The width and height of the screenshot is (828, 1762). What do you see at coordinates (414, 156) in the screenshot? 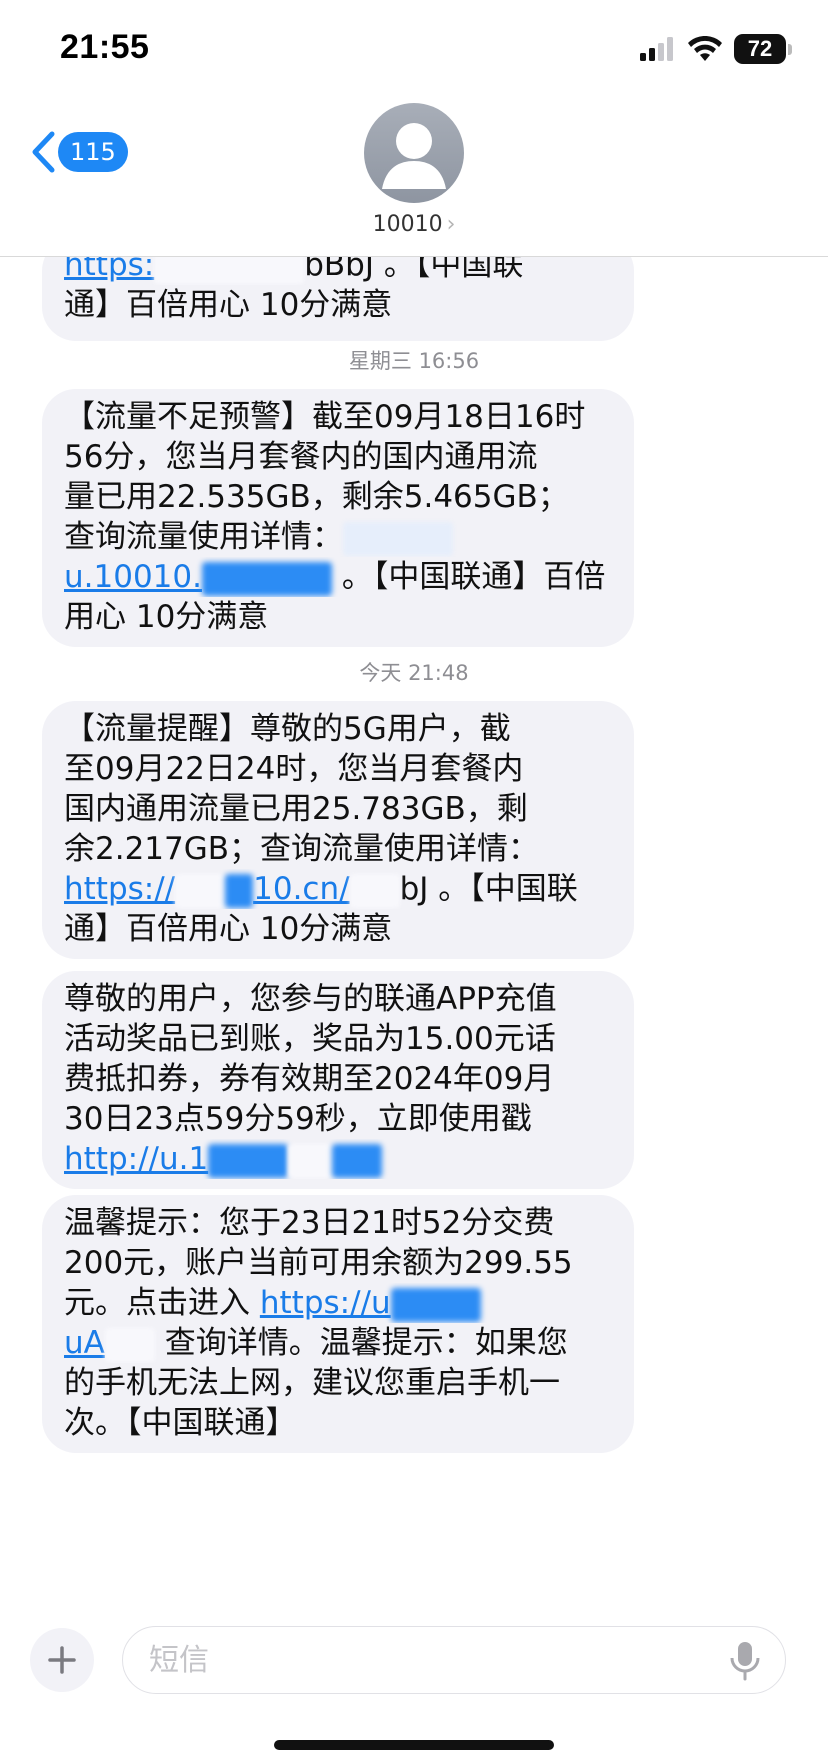
I see `person-icon` at bounding box center [414, 156].